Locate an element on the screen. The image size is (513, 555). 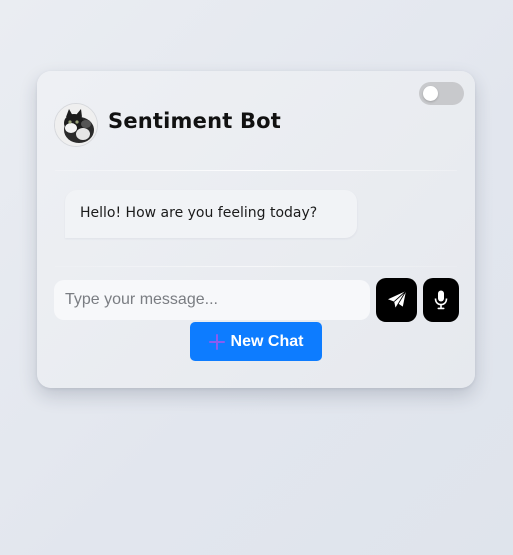
bot-avatar is located at coordinates (76, 125).